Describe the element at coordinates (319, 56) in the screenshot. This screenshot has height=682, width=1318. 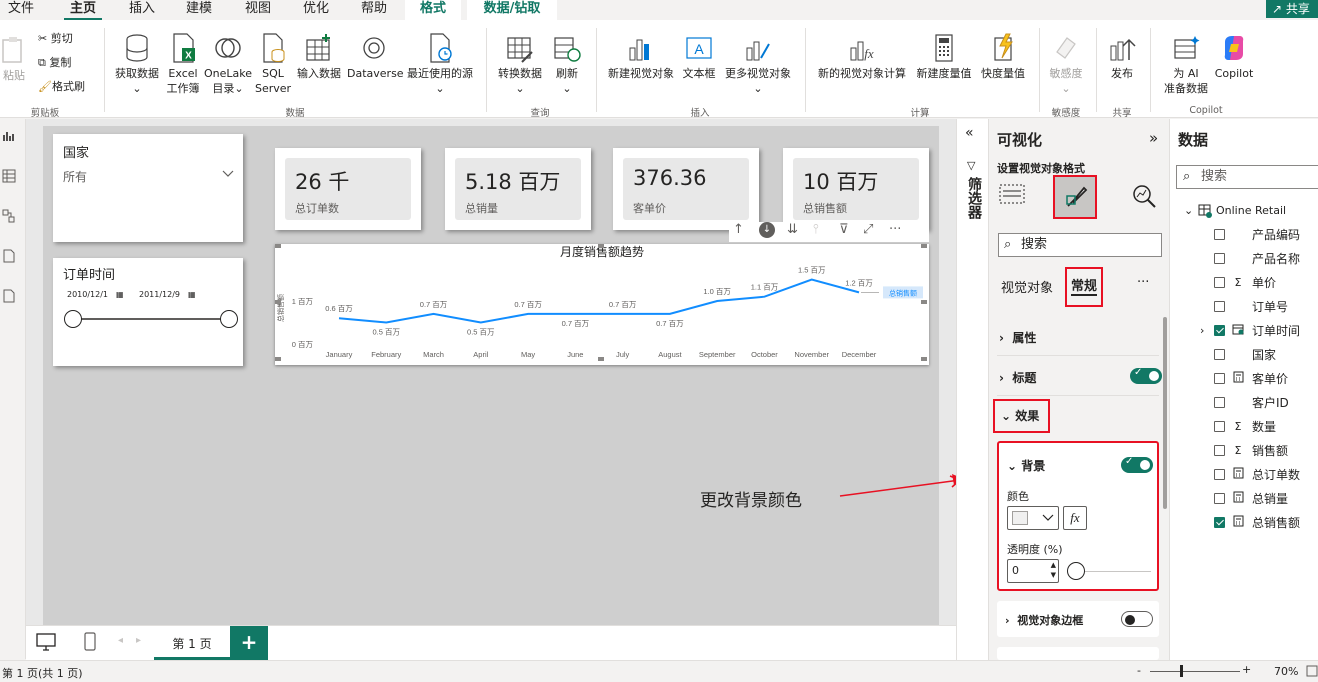
I see `enter-data-button: 输入数据` at that location.